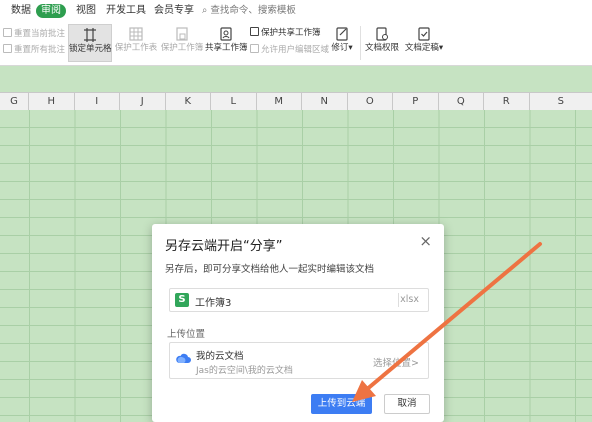 This screenshot has width=592, height=422. What do you see at coordinates (254, 31) in the screenshot?
I see `protect-shared-icon` at bounding box center [254, 31].